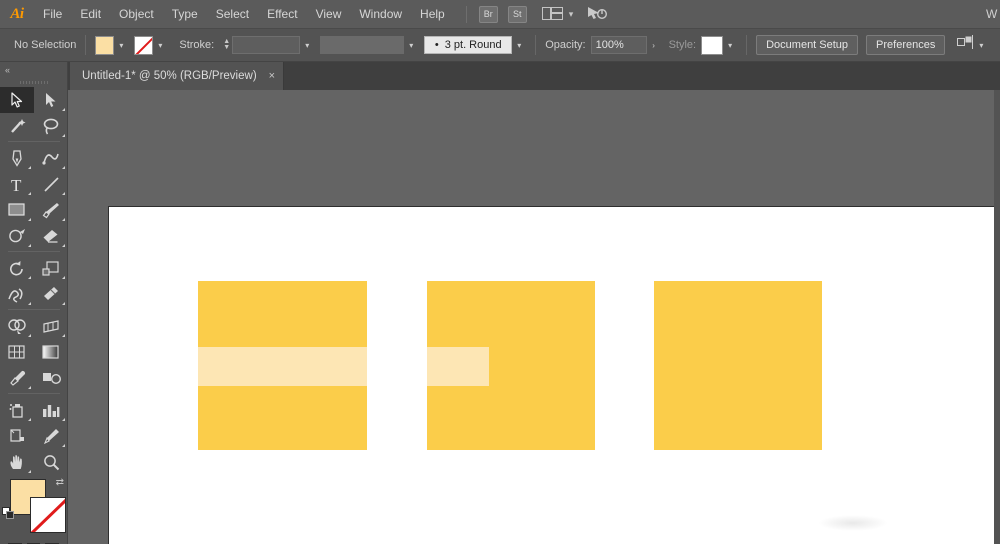  What do you see at coordinates (17, 352) in the screenshot?
I see `tool-mesh-tool` at bounding box center [17, 352].